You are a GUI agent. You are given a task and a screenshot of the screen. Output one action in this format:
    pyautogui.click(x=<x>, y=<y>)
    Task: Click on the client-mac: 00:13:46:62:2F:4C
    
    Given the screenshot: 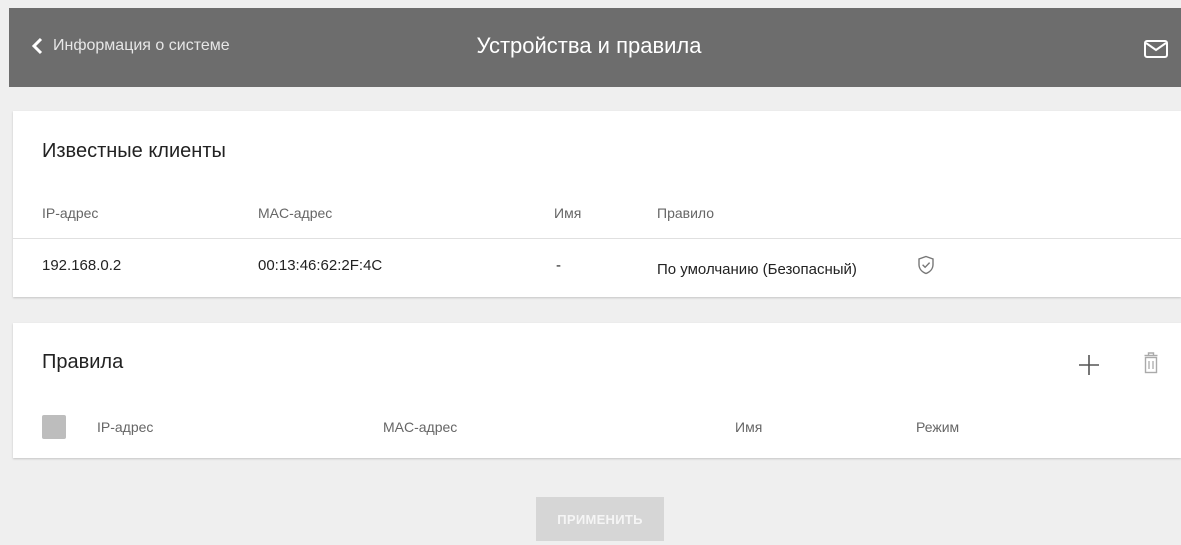 What is the action you would take?
    pyautogui.click(x=320, y=265)
    